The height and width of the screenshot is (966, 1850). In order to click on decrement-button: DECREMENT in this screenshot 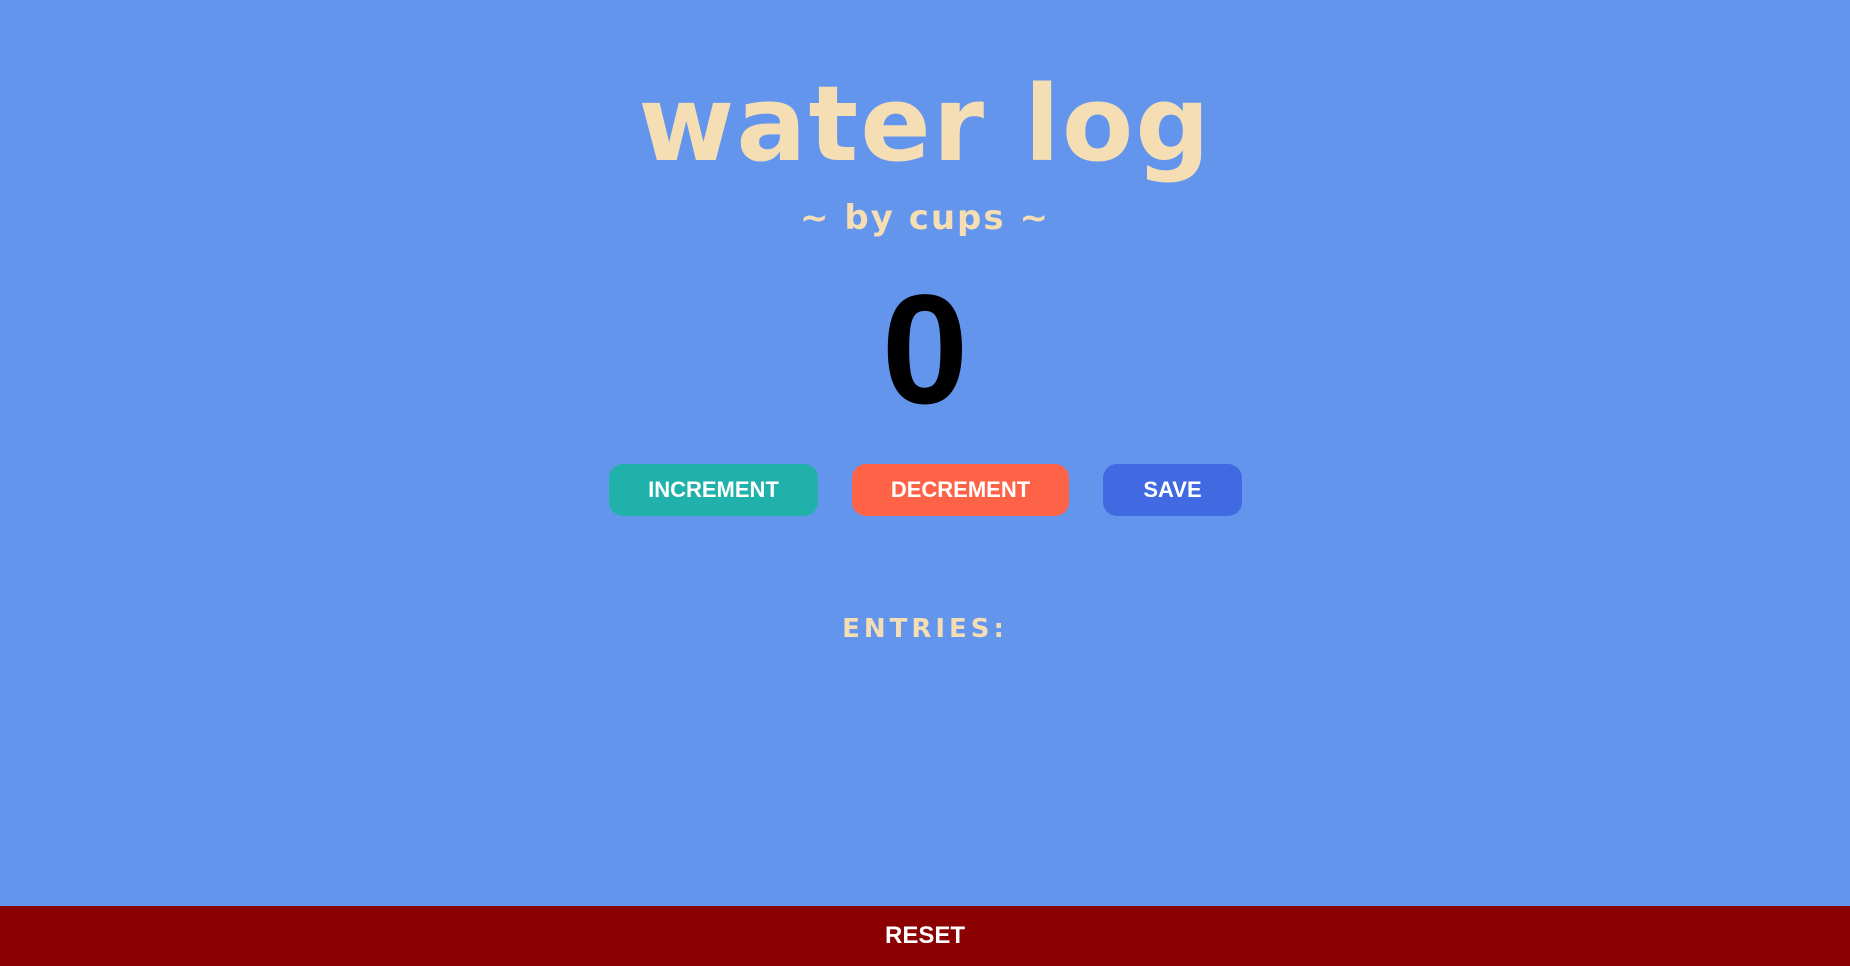, I will do `click(960, 490)`.